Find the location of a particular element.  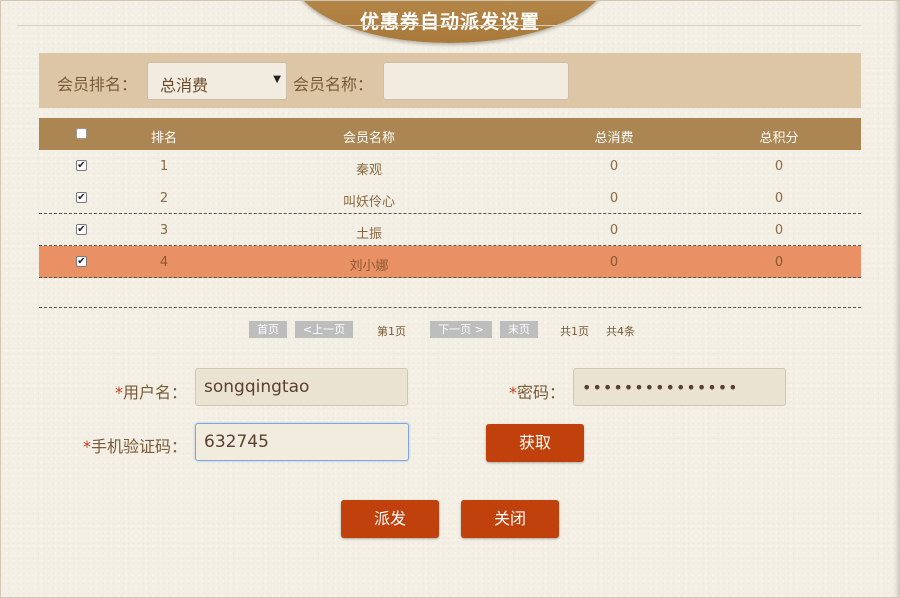

member-name-input is located at coordinates (476, 81).